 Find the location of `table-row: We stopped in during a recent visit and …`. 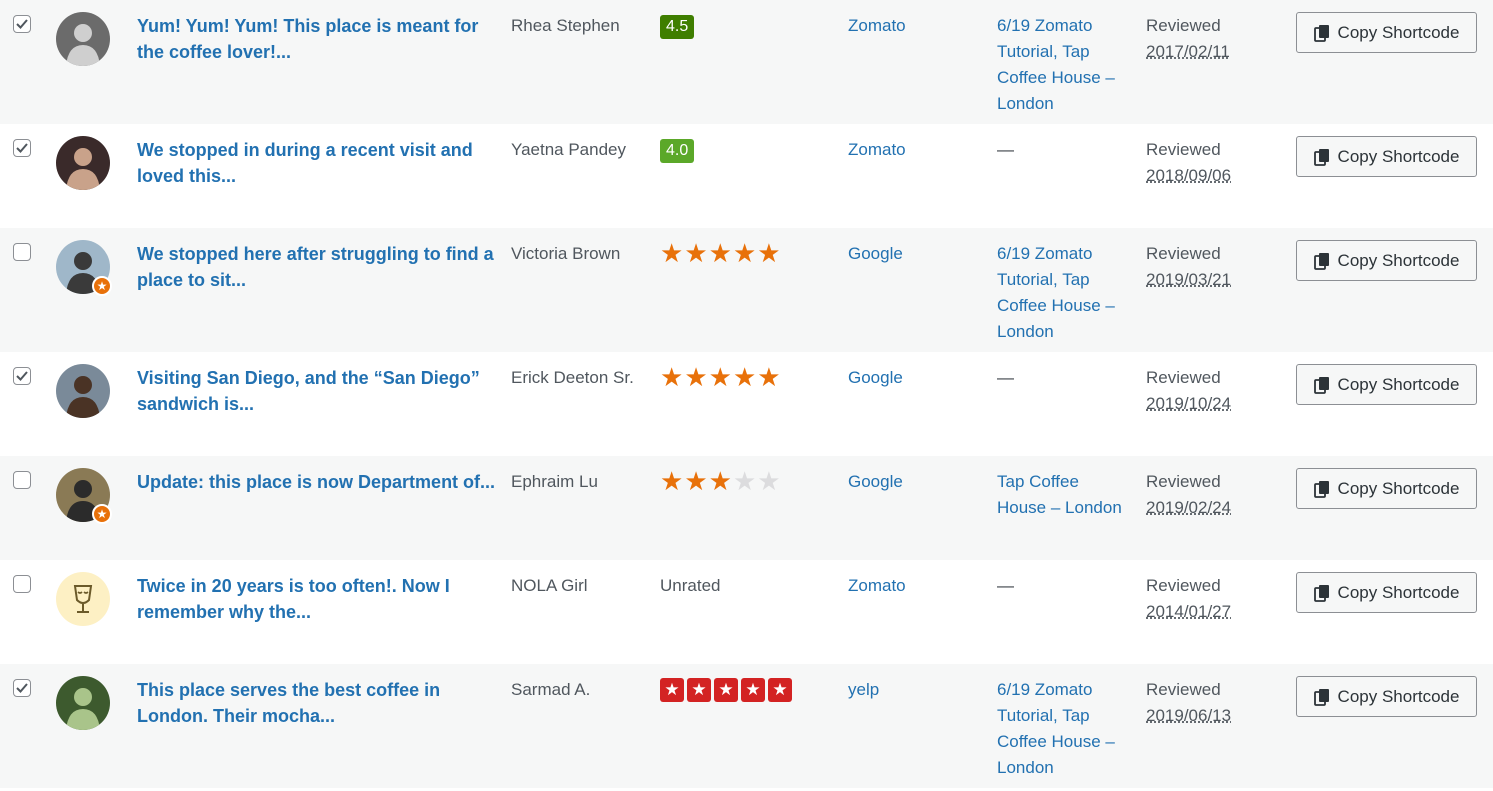

table-row: We stopped in during a recent visit and … is located at coordinates (746, 176).